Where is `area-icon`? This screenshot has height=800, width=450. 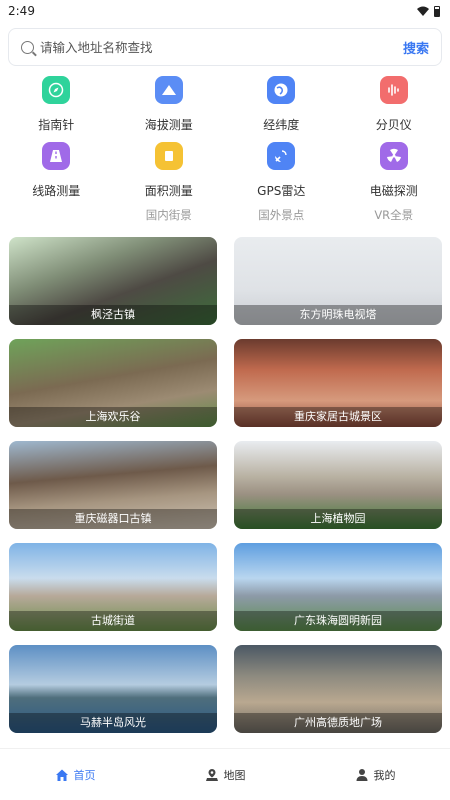
area-icon is located at coordinates (168, 156).